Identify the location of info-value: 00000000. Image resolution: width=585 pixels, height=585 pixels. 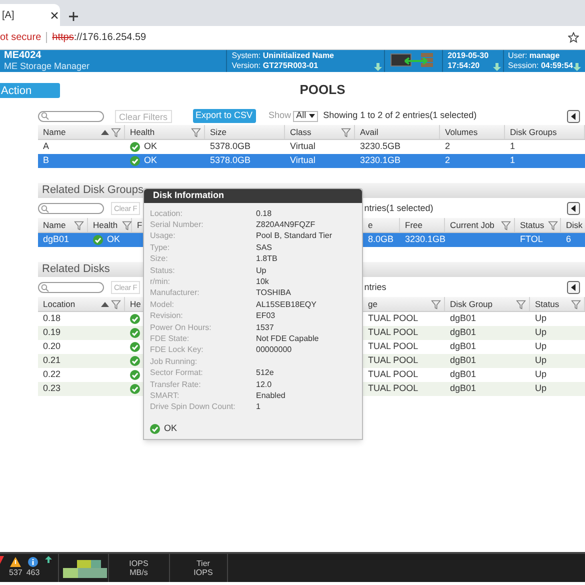
(274, 350).